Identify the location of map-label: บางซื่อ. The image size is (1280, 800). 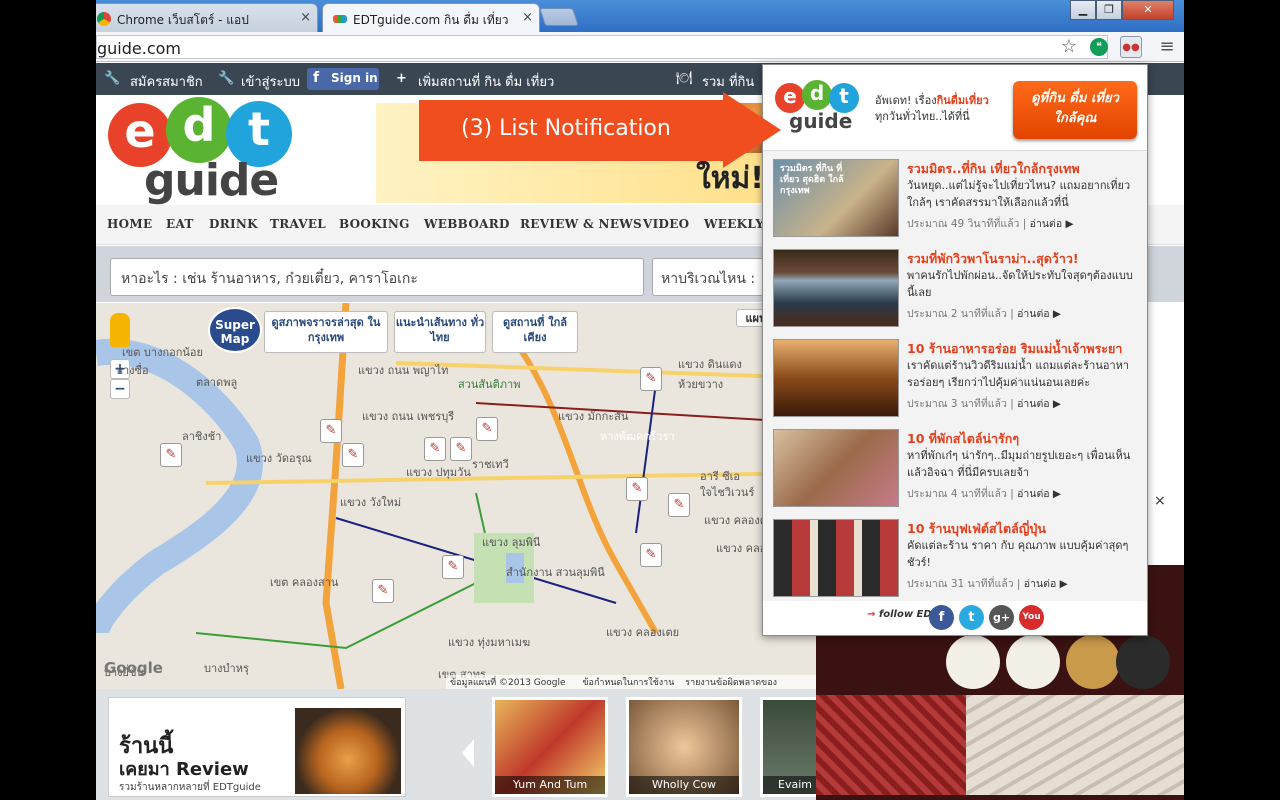
(132, 370).